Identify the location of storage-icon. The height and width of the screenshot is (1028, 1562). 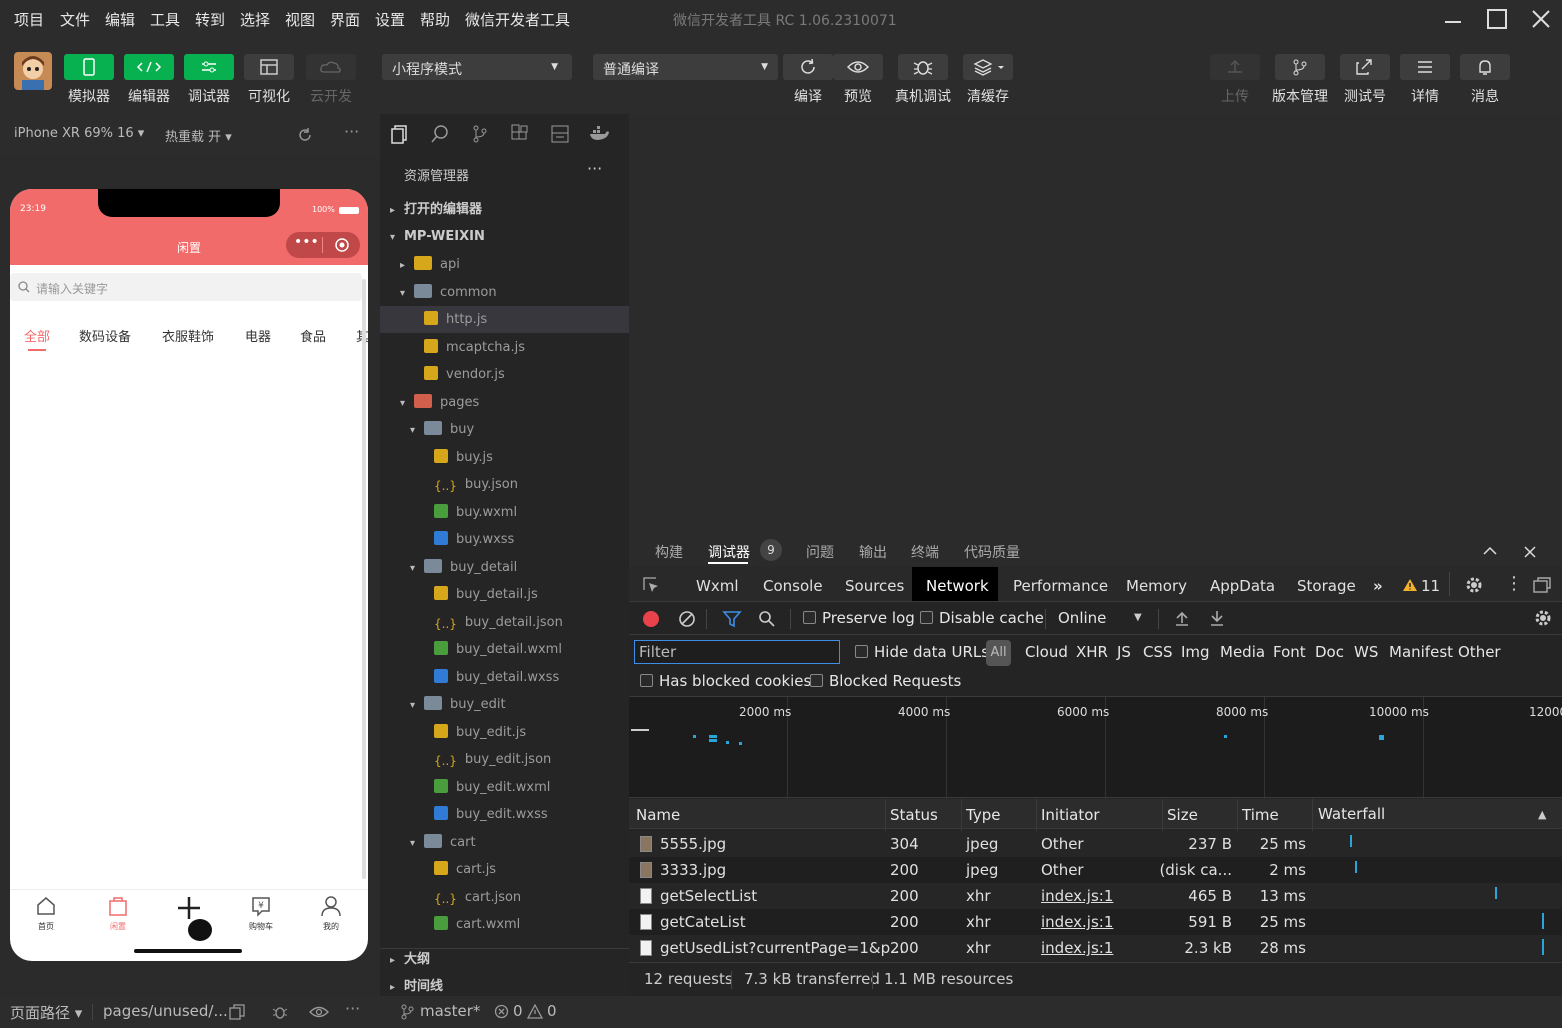
(560, 134).